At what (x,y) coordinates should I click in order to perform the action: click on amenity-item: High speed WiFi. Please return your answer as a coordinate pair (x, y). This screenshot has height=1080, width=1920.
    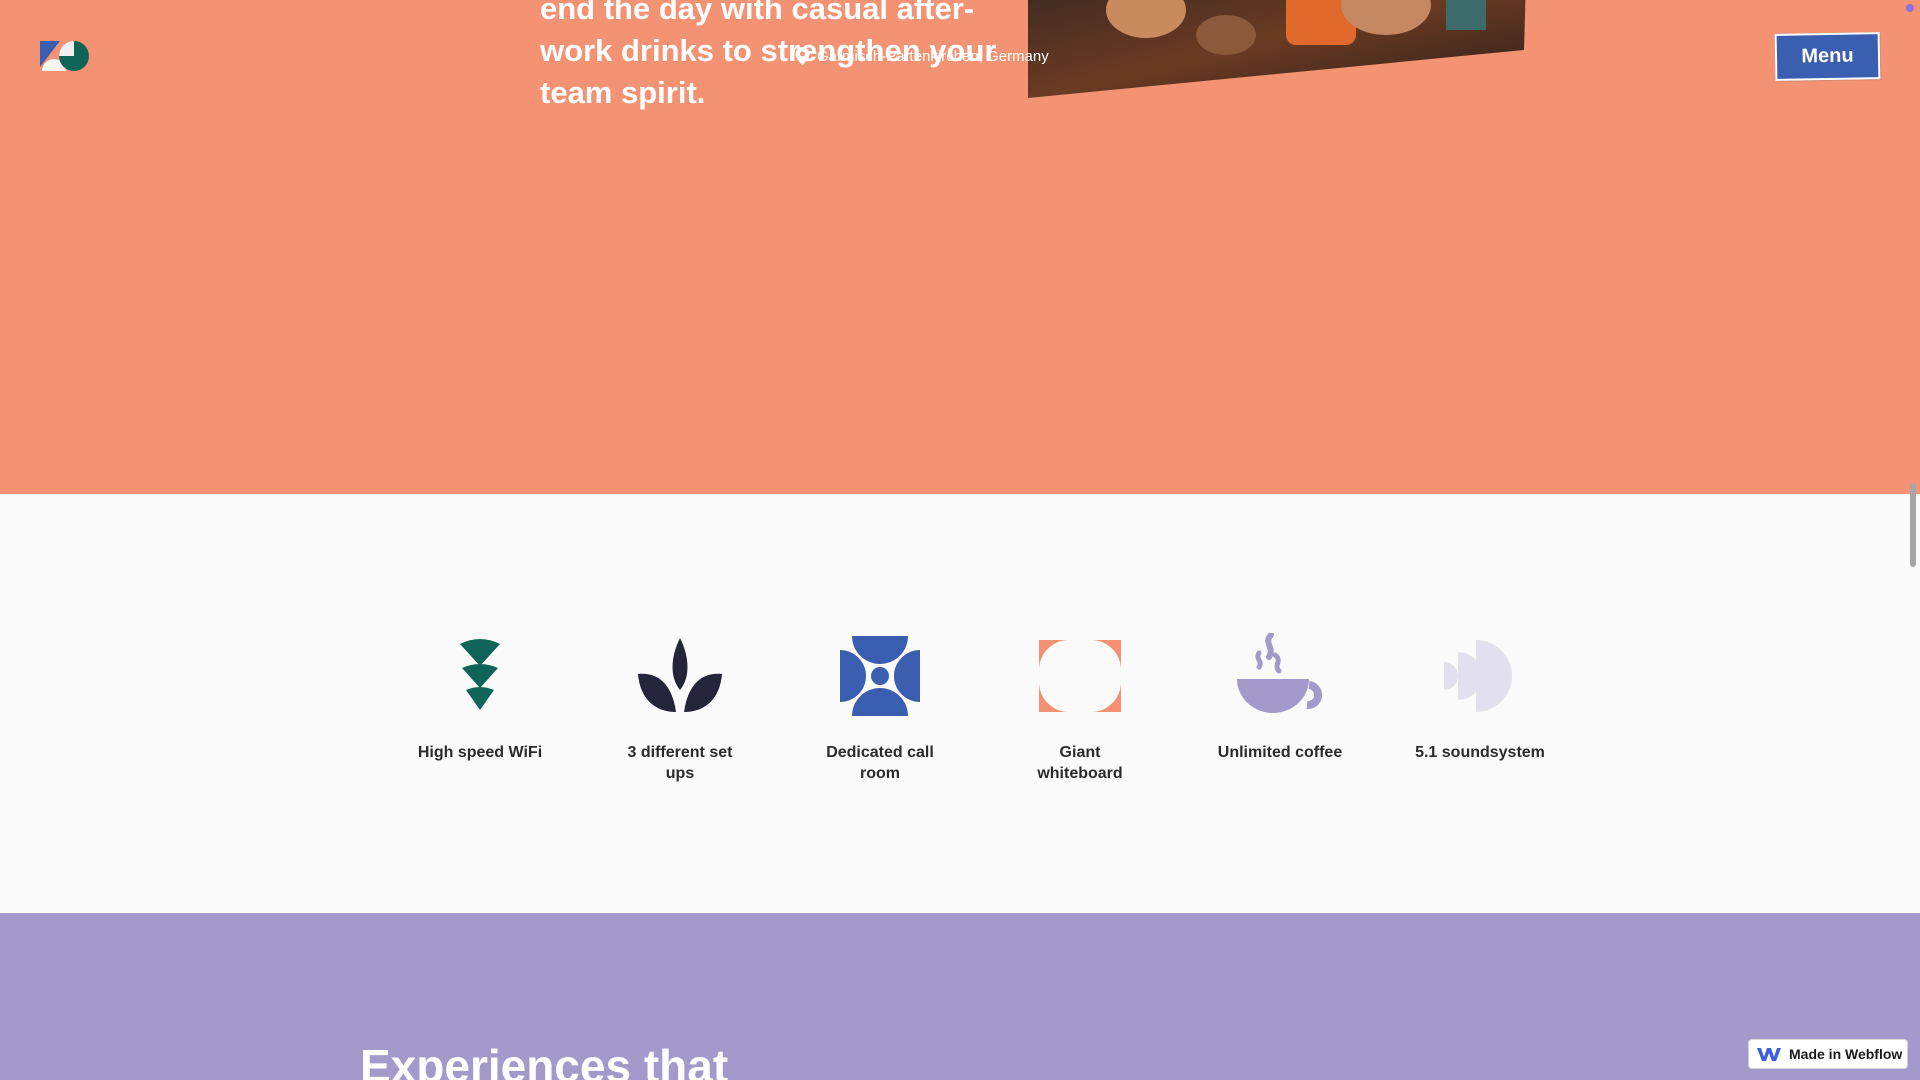
    Looking at the image, I should click on (480, 707).